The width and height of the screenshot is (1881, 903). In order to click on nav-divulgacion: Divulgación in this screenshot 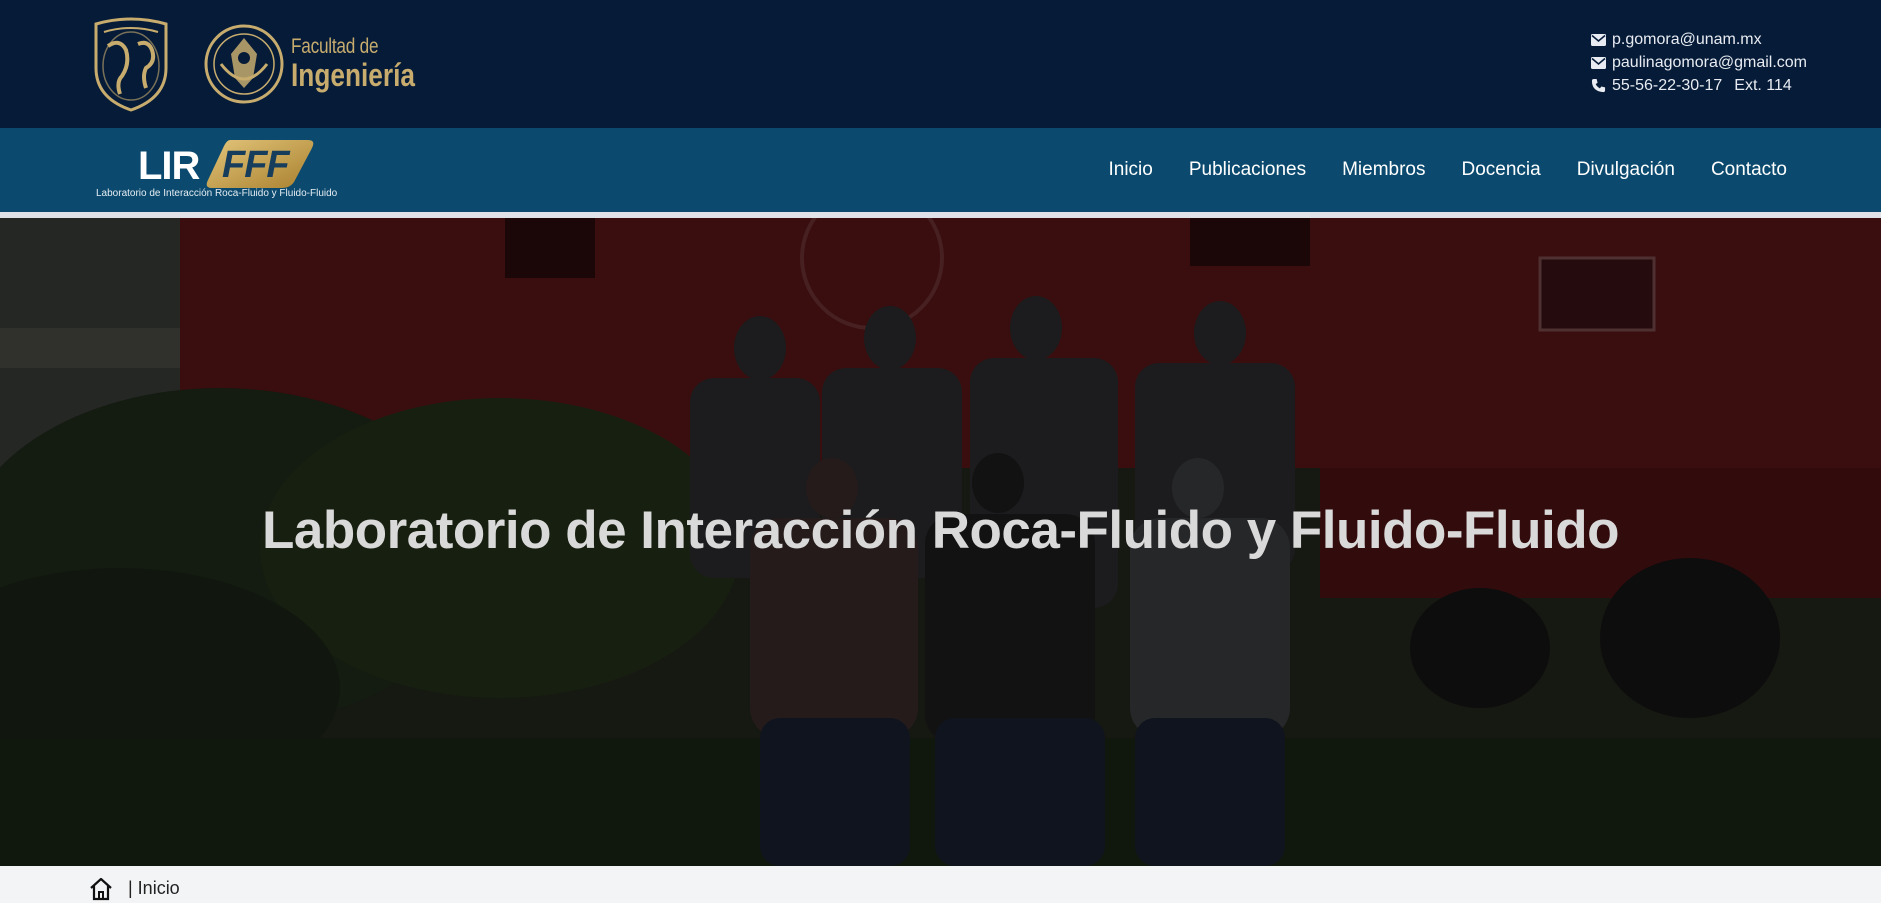, I will do `click(1626, 170)`.